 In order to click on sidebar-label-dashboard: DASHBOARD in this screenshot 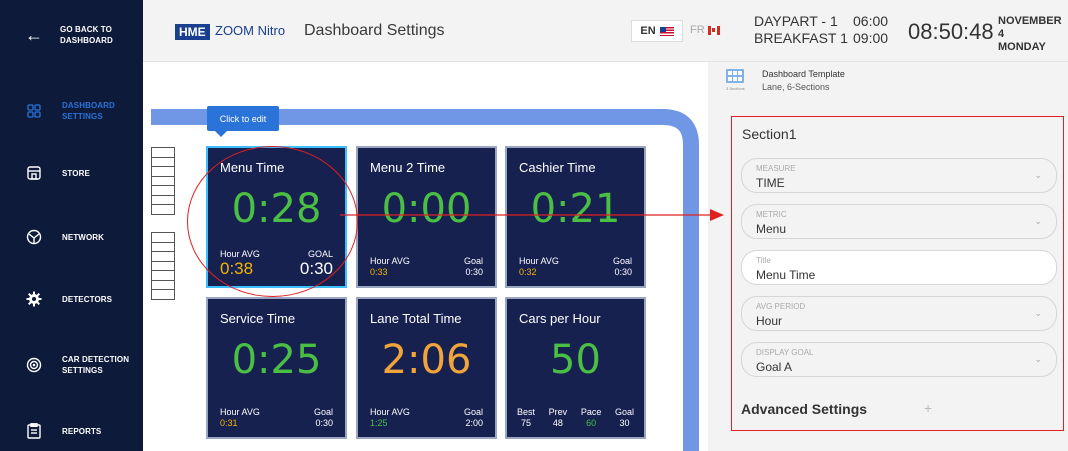, I will do `click(88, 105)`.